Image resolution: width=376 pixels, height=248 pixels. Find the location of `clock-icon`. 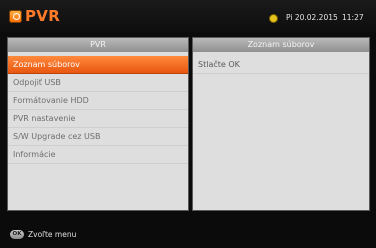

clock-icon is located at coordinates (273, 18).